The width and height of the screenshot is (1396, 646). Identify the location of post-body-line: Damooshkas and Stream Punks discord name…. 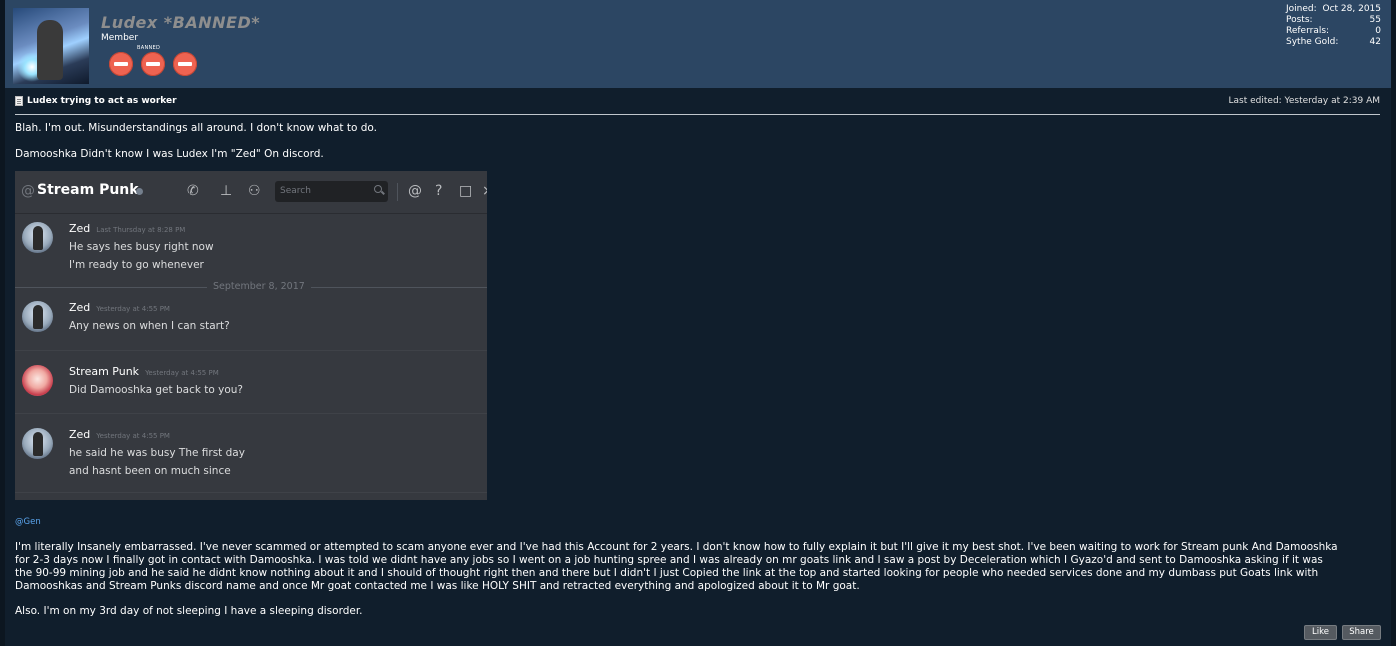
(437, 586).